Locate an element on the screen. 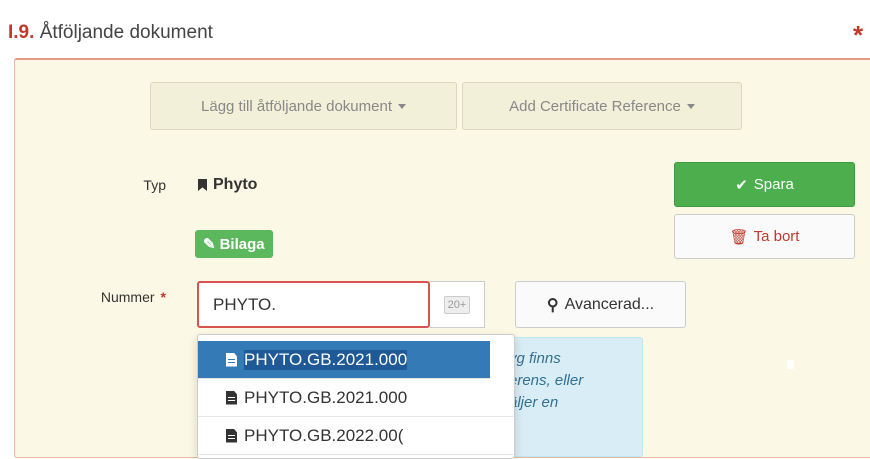 The height and width of the screenshot is (459, 870). info-line: erens, eller is located at coordinates (546, 380).